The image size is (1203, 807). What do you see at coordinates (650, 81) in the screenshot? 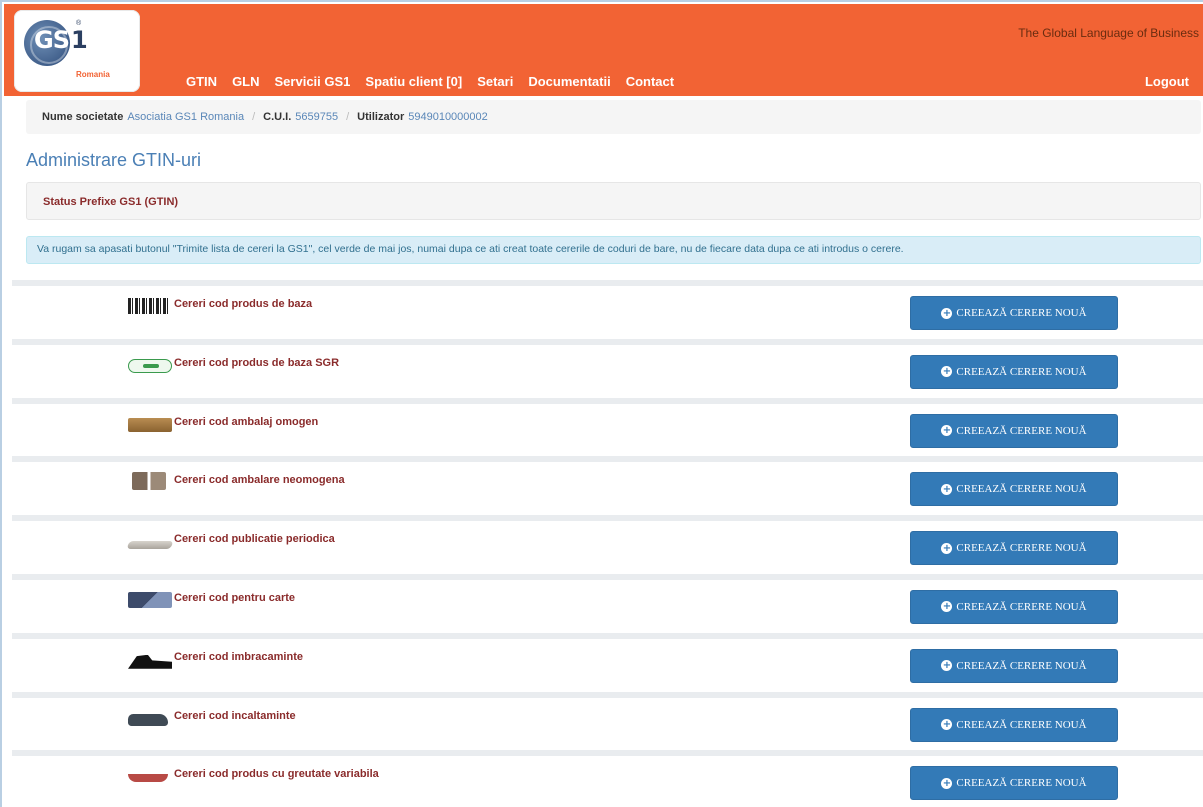
I see `nav-contact: Contact` at bounding box center [650, 81].